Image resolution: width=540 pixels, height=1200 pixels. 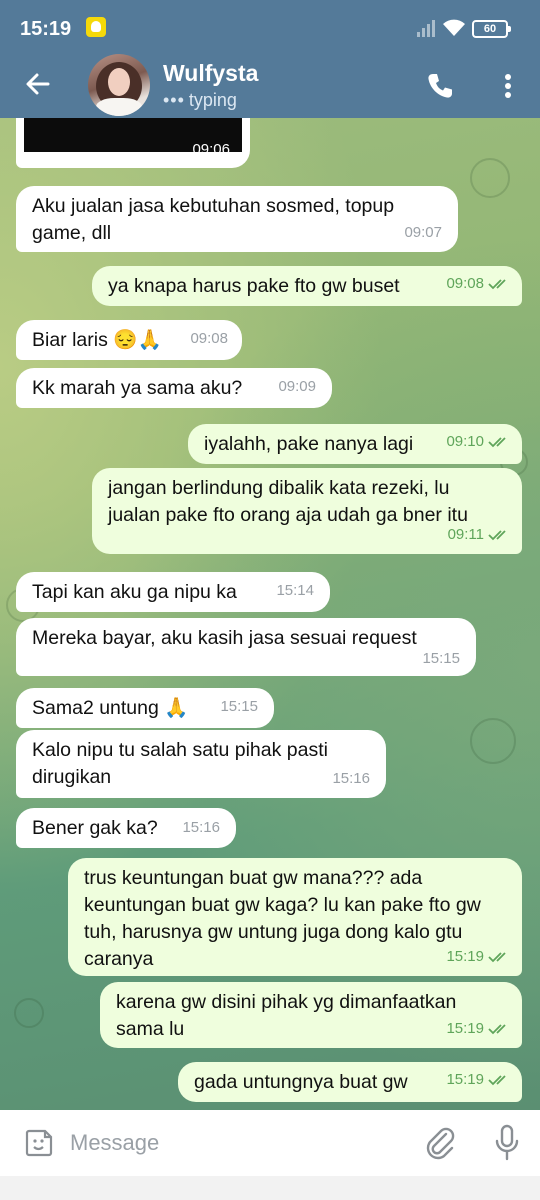 I want to click on more-options-icon, so click(x=508, y=86).